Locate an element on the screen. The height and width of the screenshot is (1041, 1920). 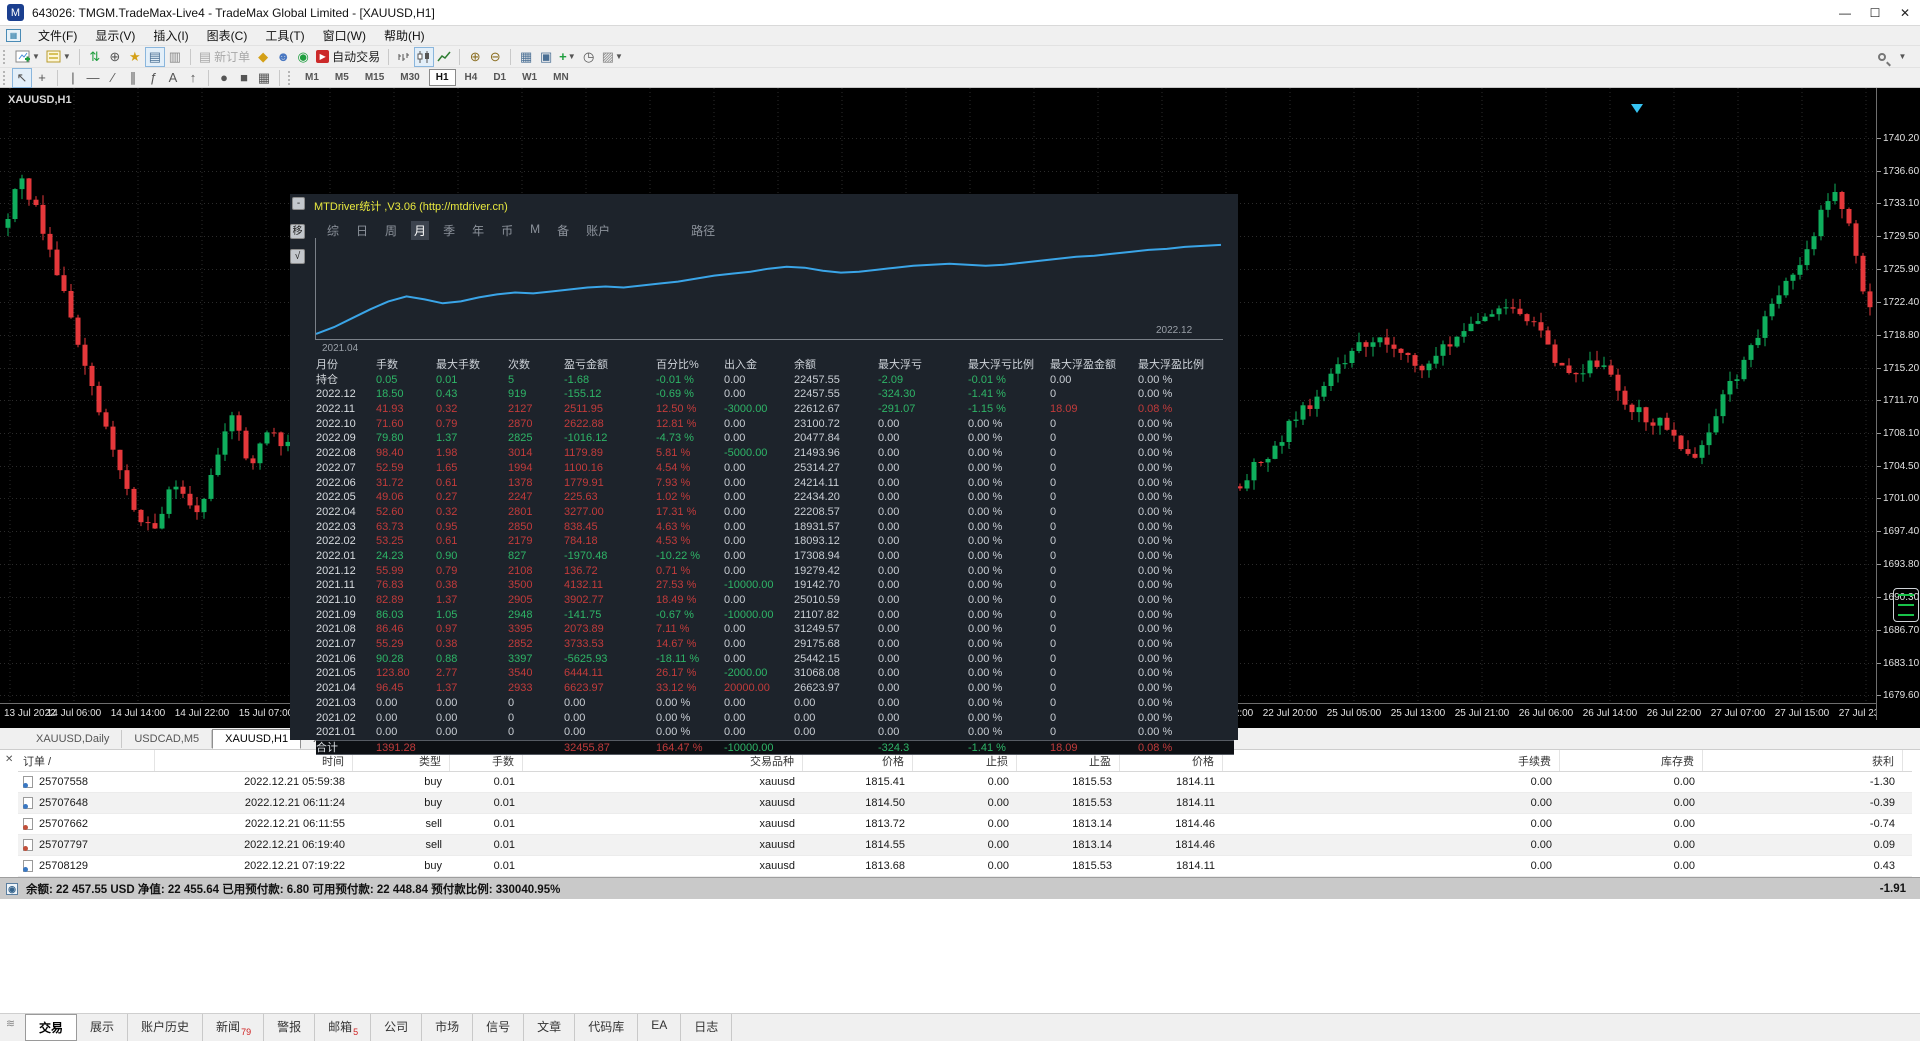
tick-chart-icon: ⇅ is located at coordinates (95, 57).